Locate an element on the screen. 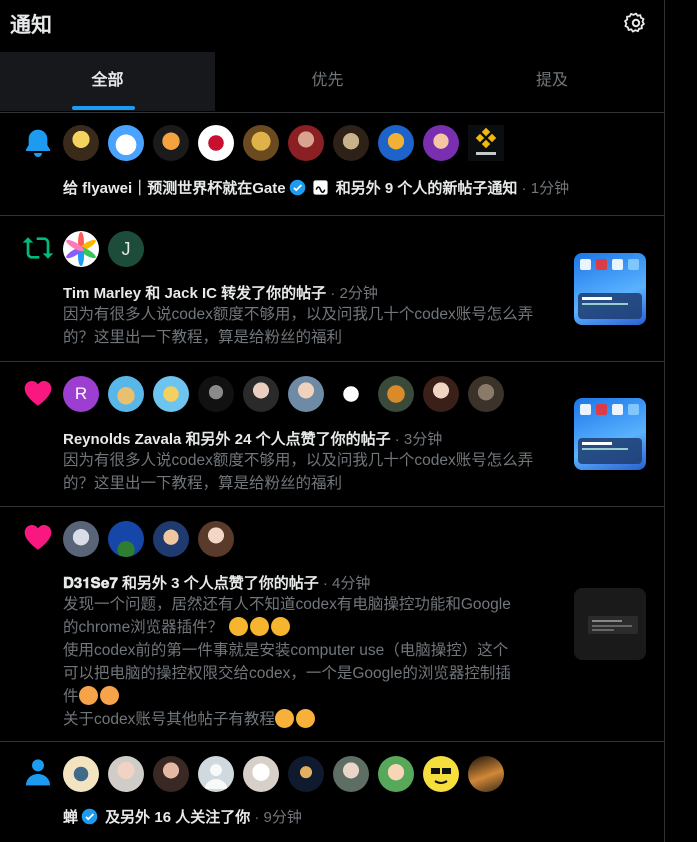 The height and width of the screenshot is (842, 697). sunglasses-face-icon is located at coordinates (441, 776).